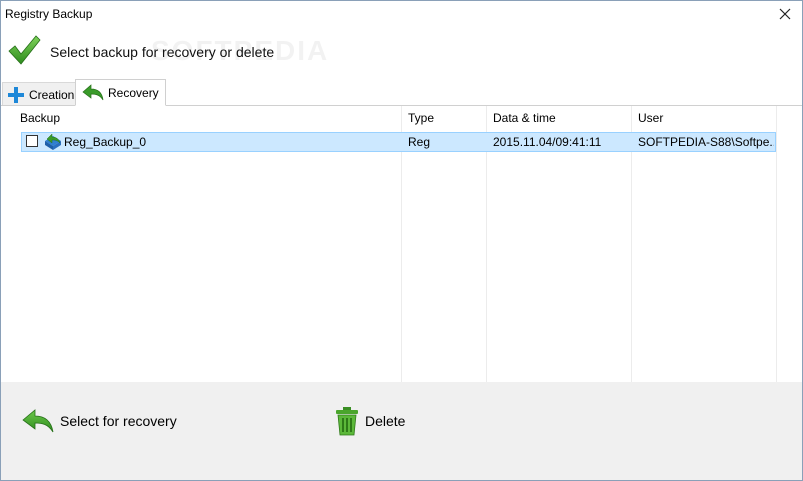 This screenshot has width=803, height=481. Describe the element at coordinates (704, 118) in the screenshot. I see `column-header-user: User` at that location.